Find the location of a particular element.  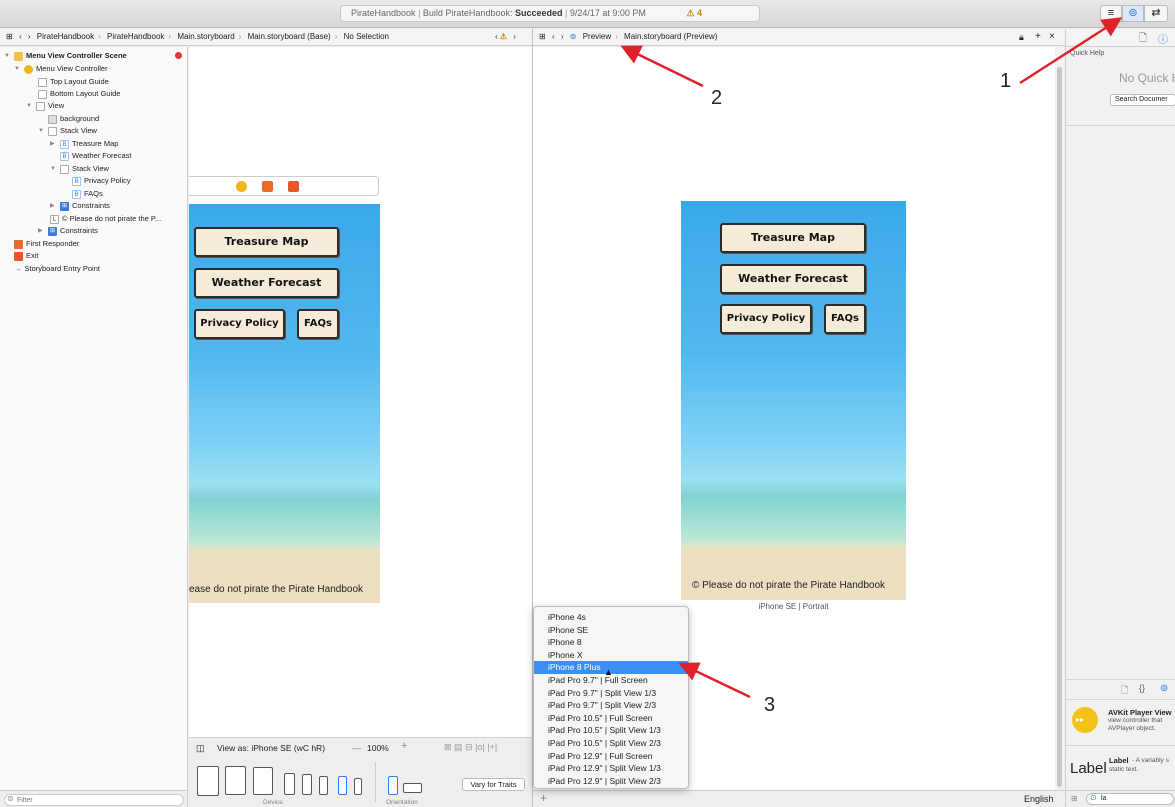

annotation-label-1: 1 is located at coordinates (1006, 81).